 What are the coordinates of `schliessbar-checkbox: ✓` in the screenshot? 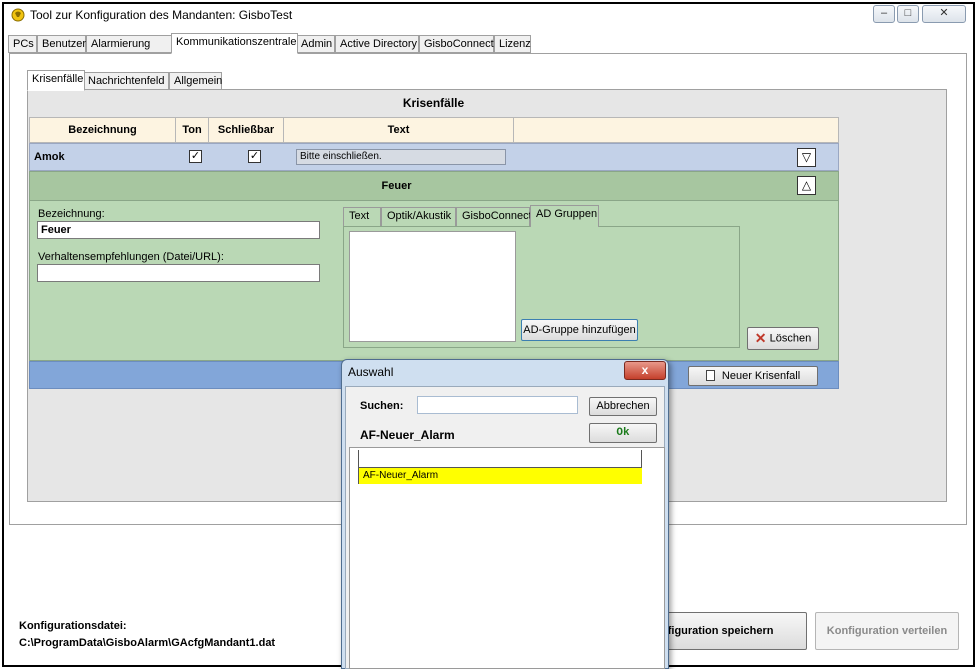 It's located at (254, 156).